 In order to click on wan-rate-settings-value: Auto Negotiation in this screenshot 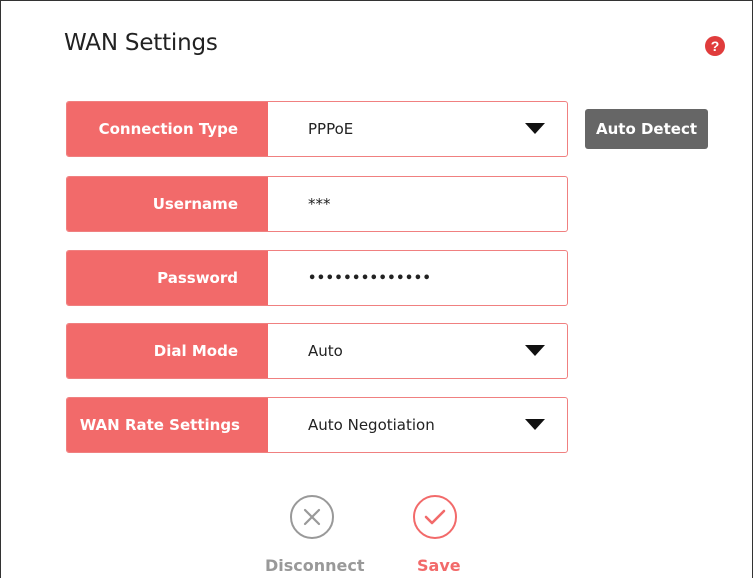, I will do `click(371, 425)`.